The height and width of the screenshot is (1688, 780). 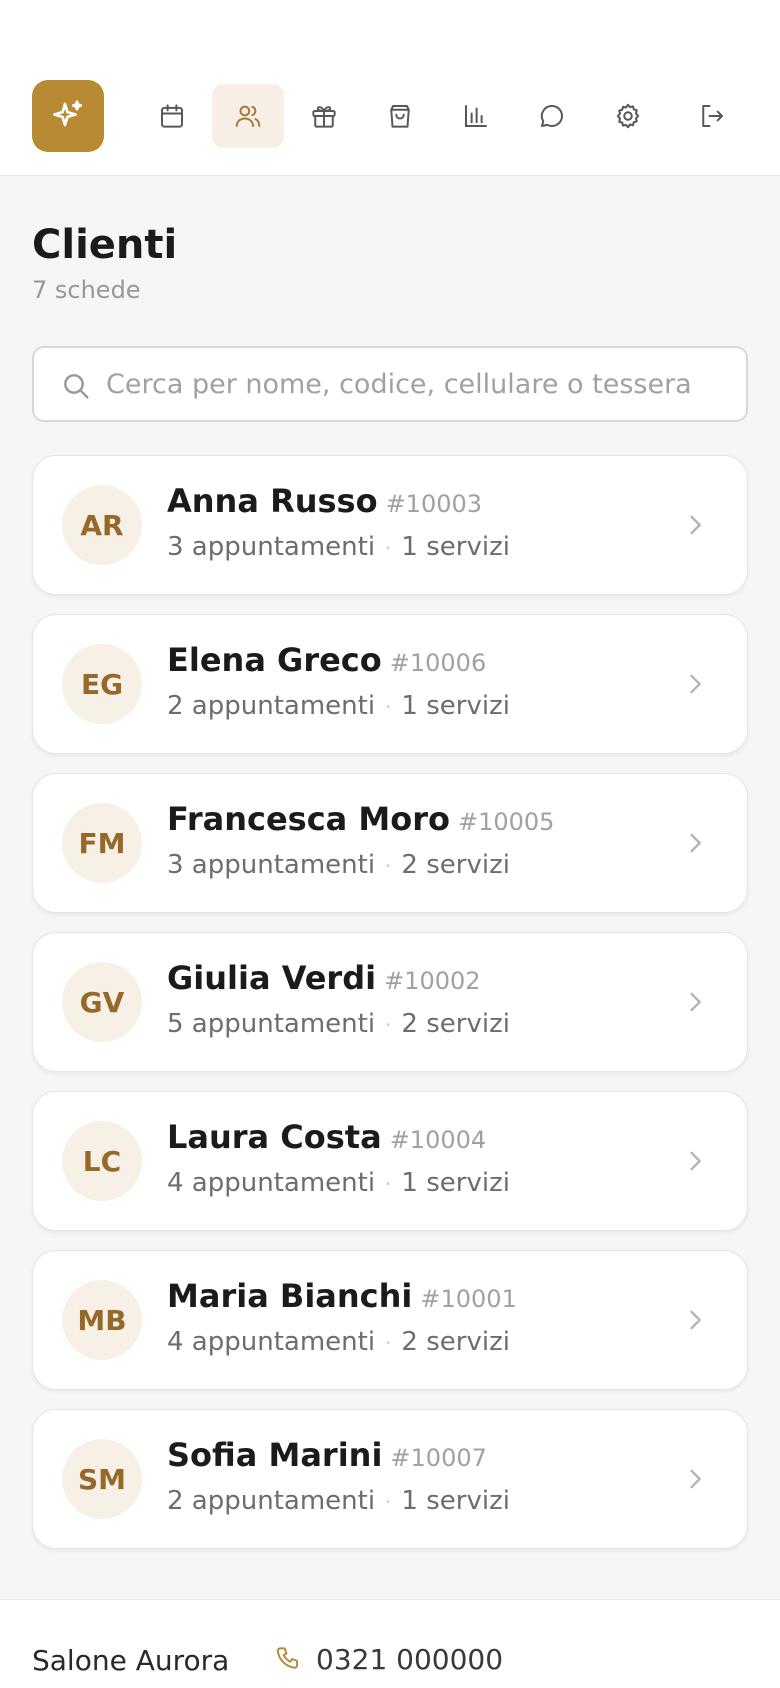 I want to click on search-box, so click(x=390, y=384).